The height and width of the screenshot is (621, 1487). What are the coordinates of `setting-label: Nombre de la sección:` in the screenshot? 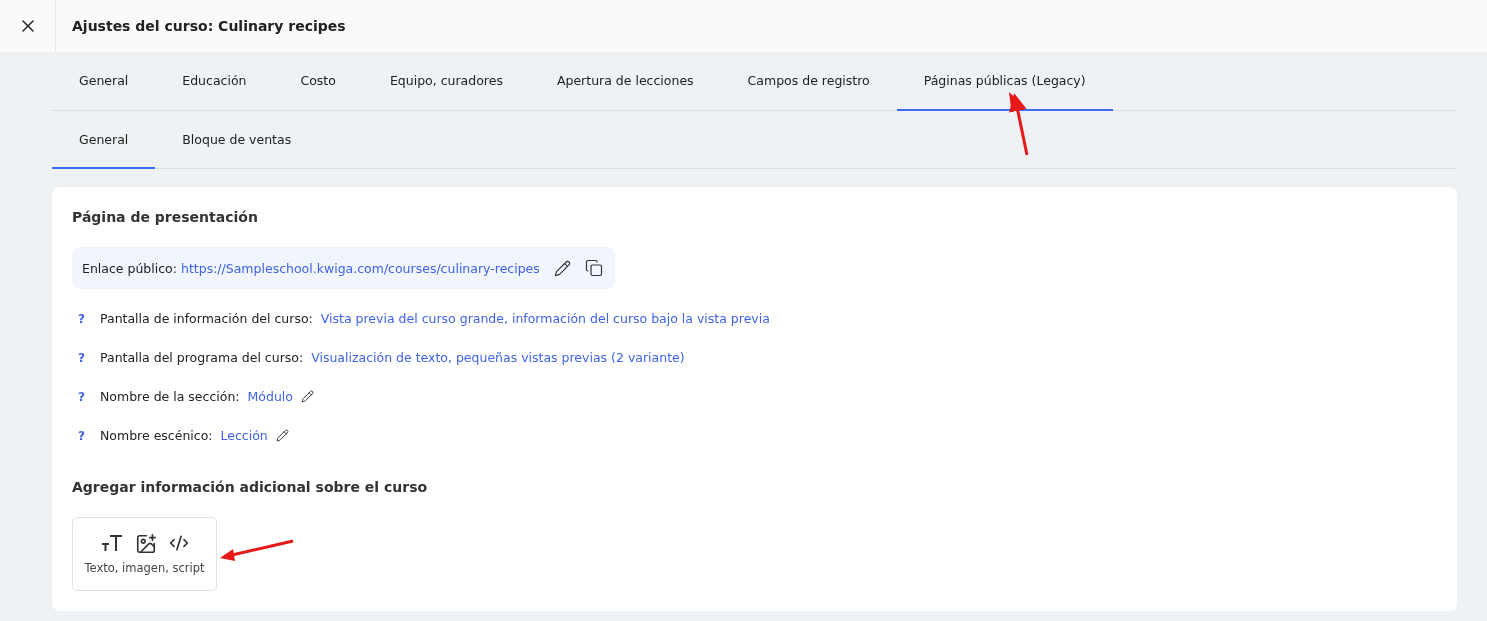 It's located at (170, 396).